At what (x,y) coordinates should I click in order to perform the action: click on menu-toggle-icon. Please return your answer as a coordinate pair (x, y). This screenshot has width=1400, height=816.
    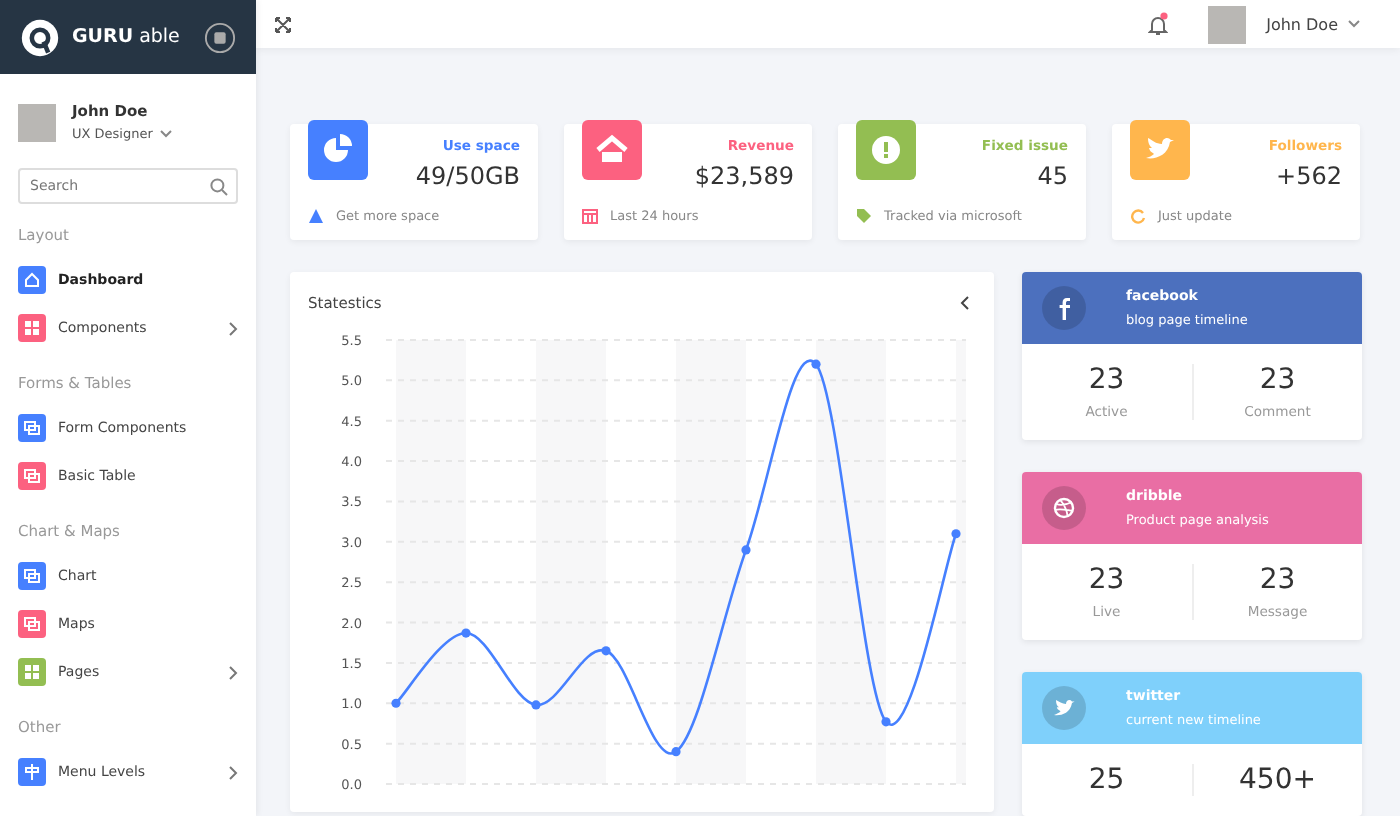
    Looking at the image, I should click on (220, 37).